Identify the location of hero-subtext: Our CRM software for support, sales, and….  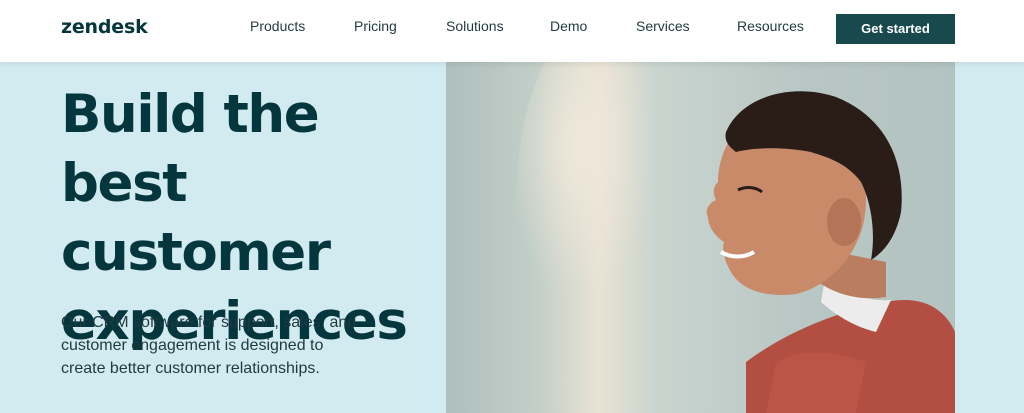
(209, 345).